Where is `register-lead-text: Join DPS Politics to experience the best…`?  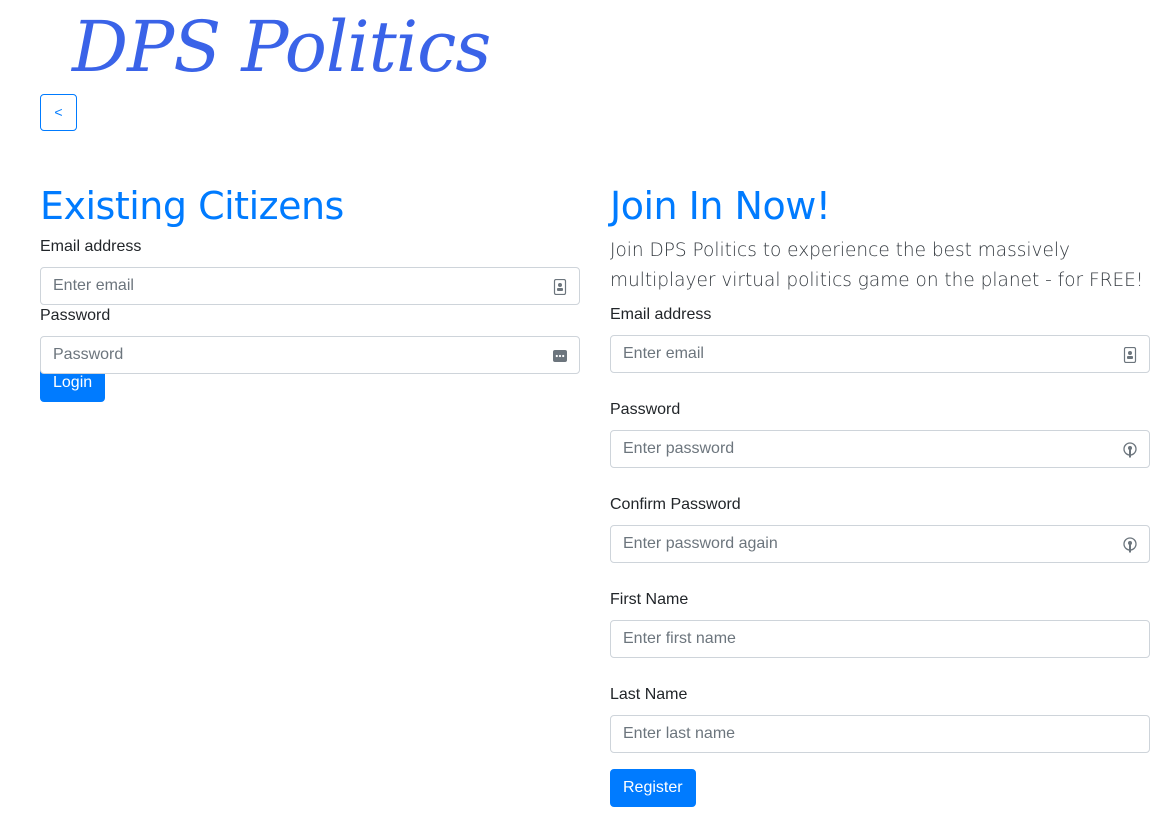
register-lead-text: Join DPS Politics to experience the best… is located at coordinates (877, 265).